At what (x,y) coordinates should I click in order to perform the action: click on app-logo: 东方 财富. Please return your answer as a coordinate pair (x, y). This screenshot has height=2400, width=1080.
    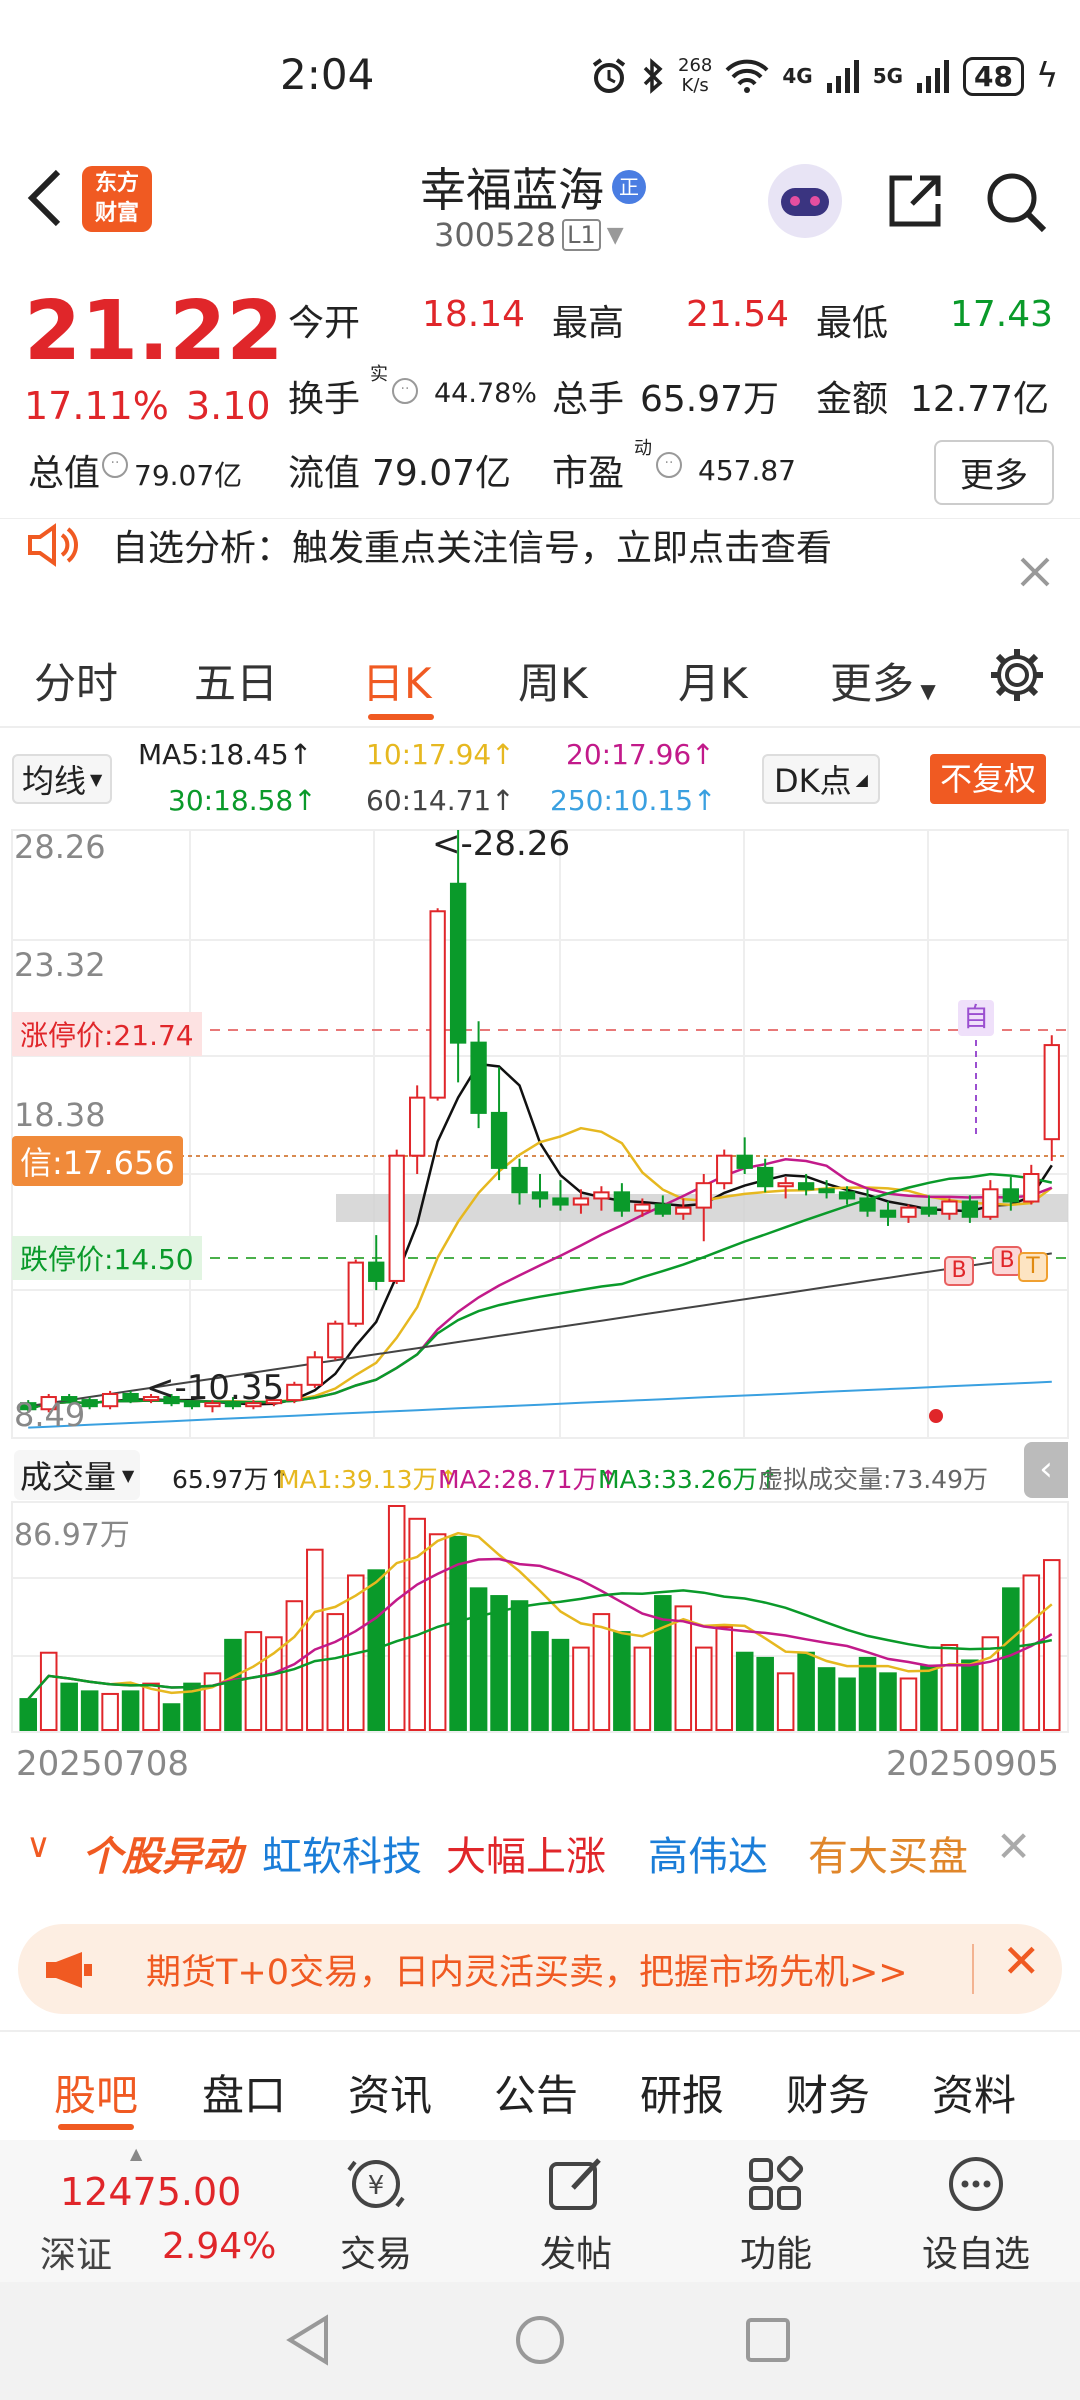
    Looking at the image, I should click on (117, 199).